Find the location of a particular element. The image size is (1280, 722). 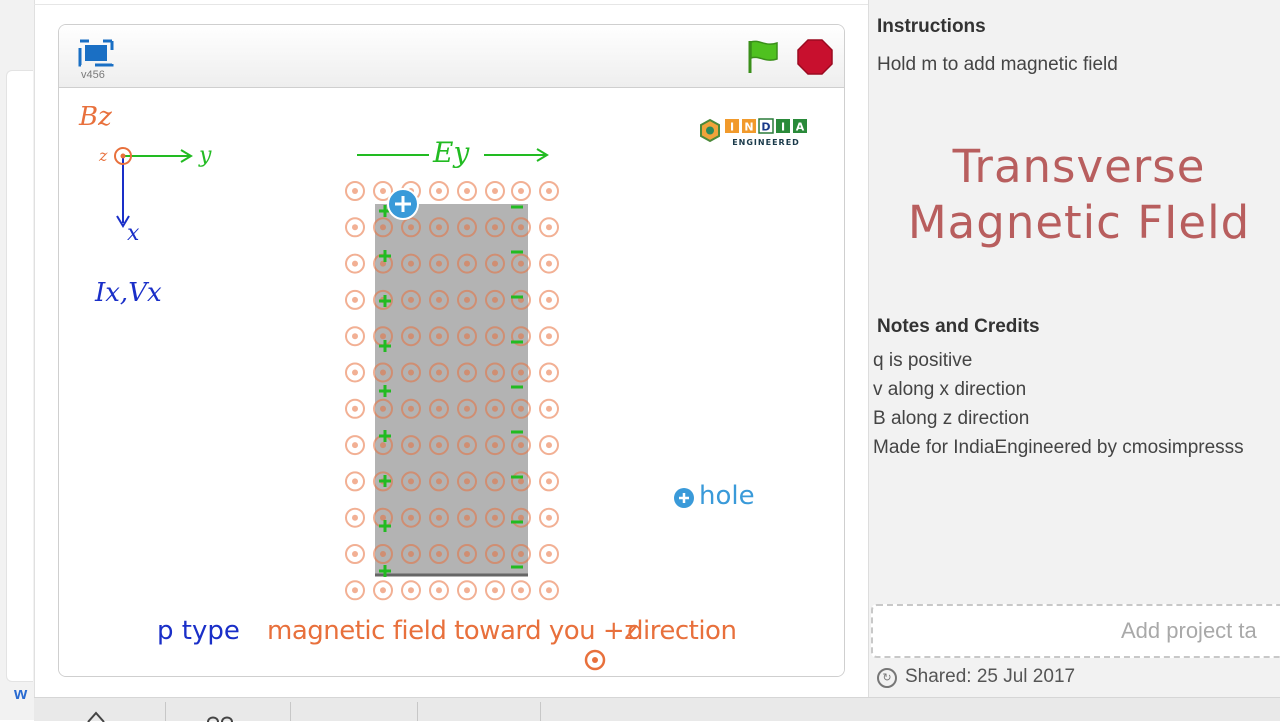

fullscreen-icon is located at coordinates (96, 54).